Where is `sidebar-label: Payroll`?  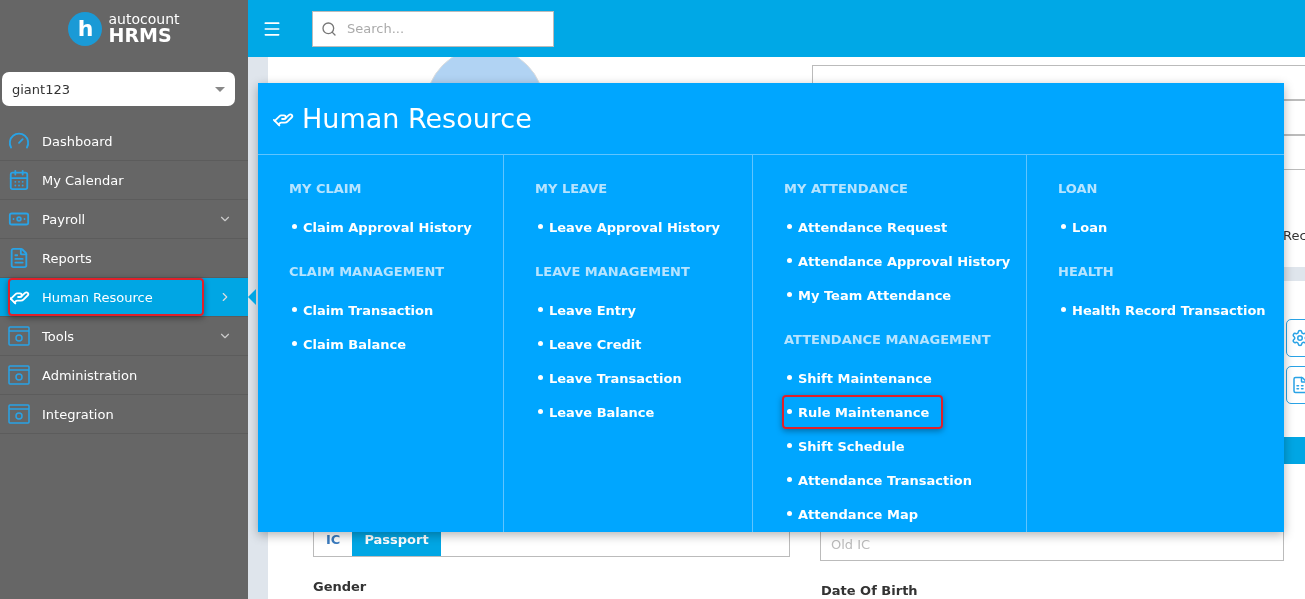
sidebar-label: Payroll is located at coordinates (64, 219).